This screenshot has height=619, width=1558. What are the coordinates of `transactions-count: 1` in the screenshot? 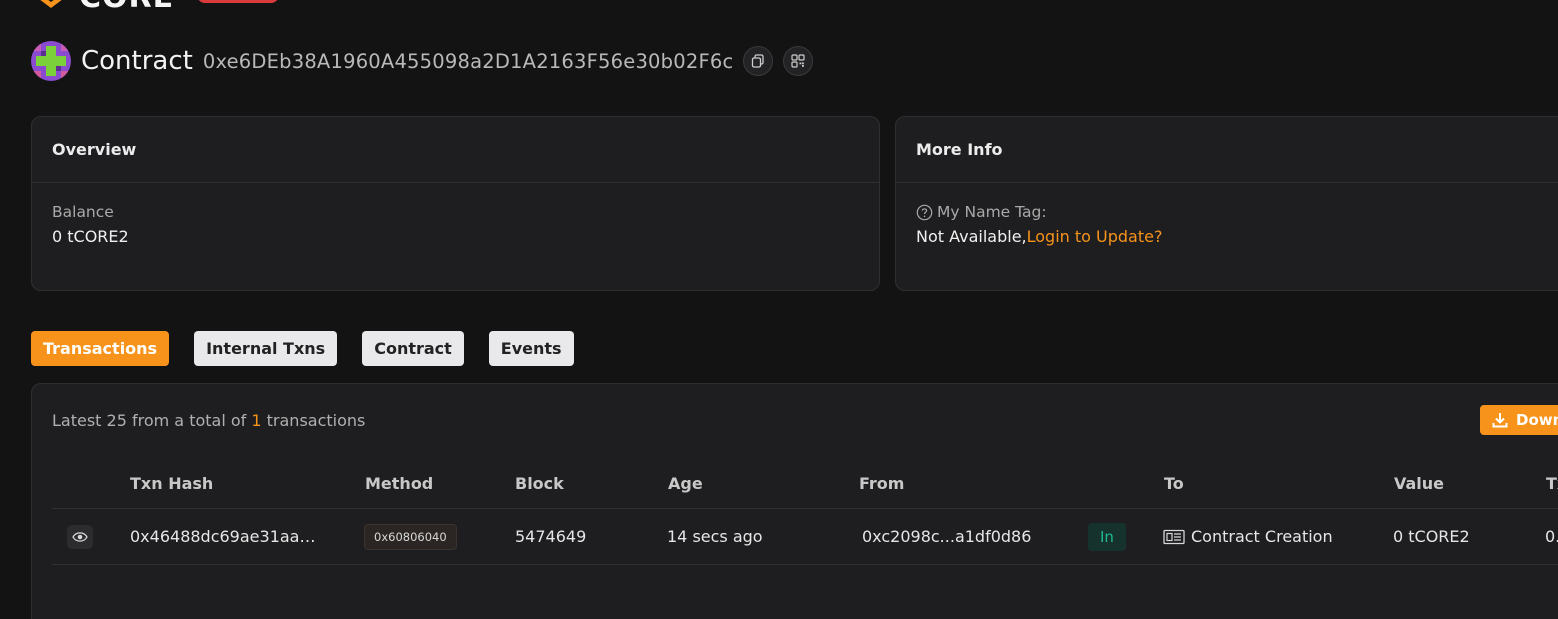 It's located at (256, 420).